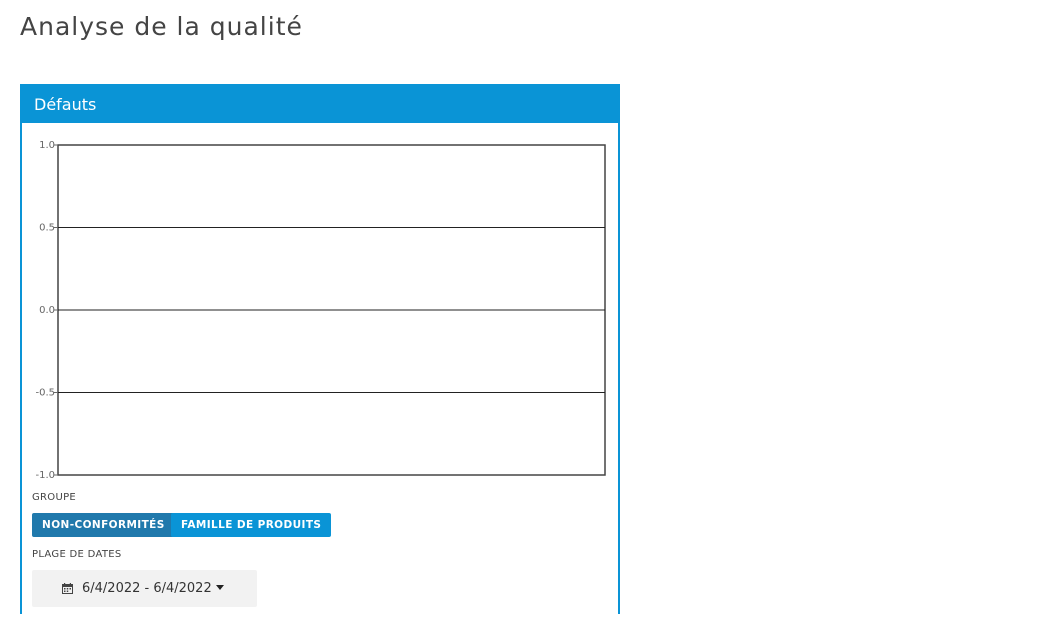 The image size is (1045, 622). Describe the element at coordinates (47, 145) in the screenshot. I see `y-tick-label: 1.0` at that location.